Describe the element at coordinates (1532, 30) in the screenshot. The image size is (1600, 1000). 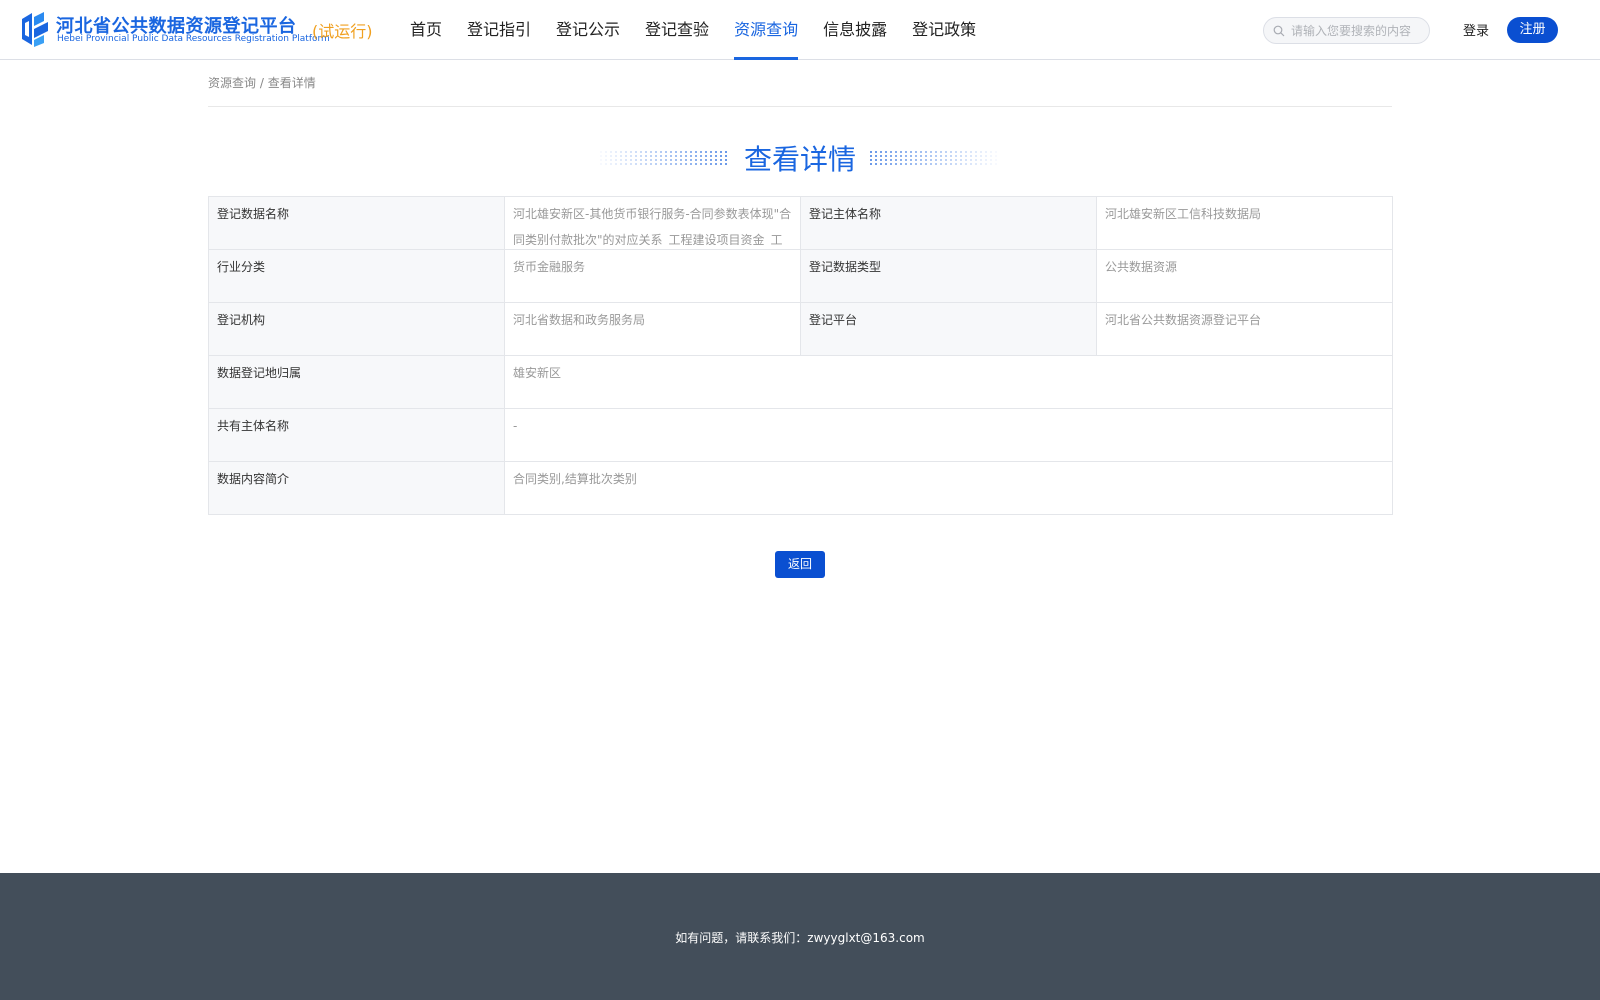
I see `register-button: 注册` at that location.